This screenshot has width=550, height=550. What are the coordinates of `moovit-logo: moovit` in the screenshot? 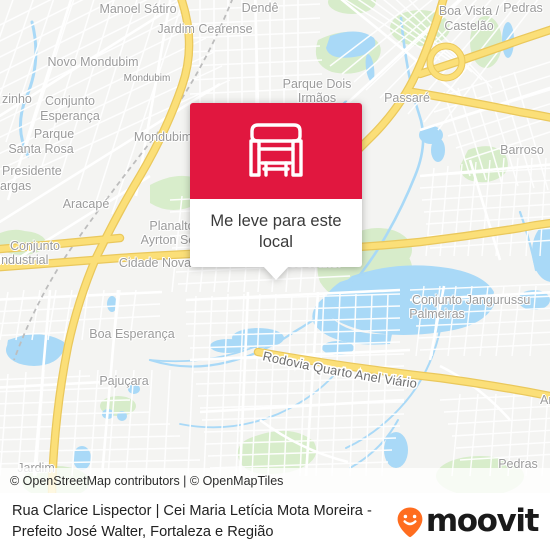 It's located at (467, 521).